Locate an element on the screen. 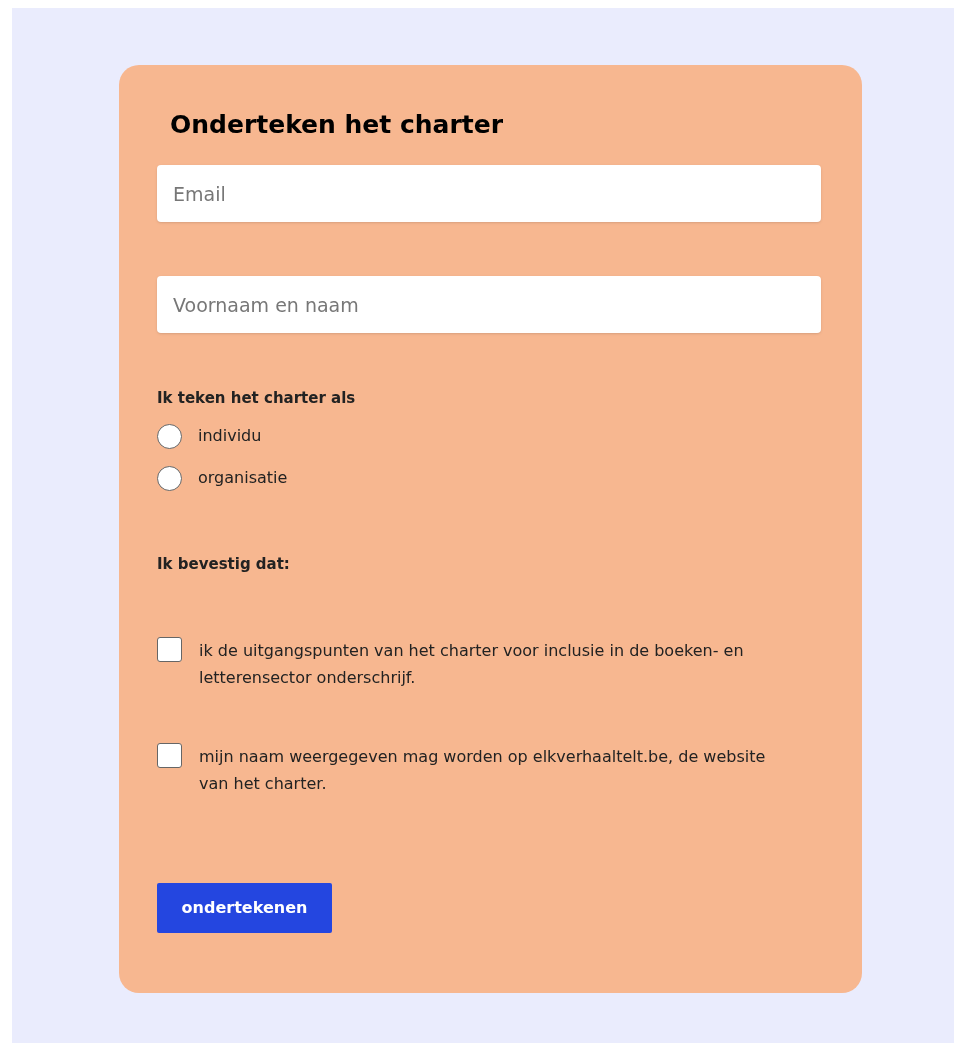 The height and width of the screenshot is (1043, 954). form-title: Onderteken het charter is located at coordinates (336, 125).